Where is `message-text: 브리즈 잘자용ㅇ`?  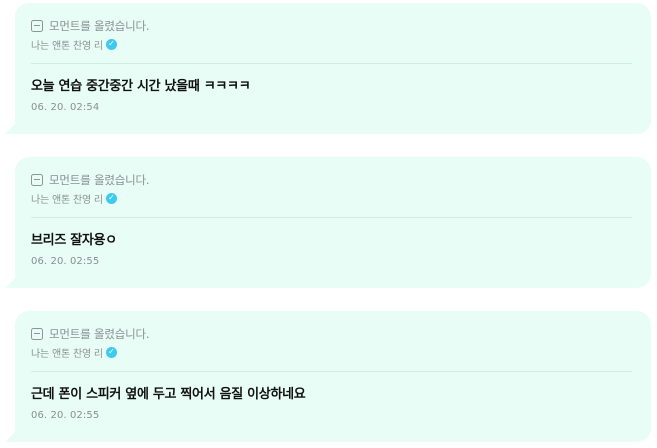
message-text: 브리즈 잘자용ㅇ is located at coordinates (74, 240).